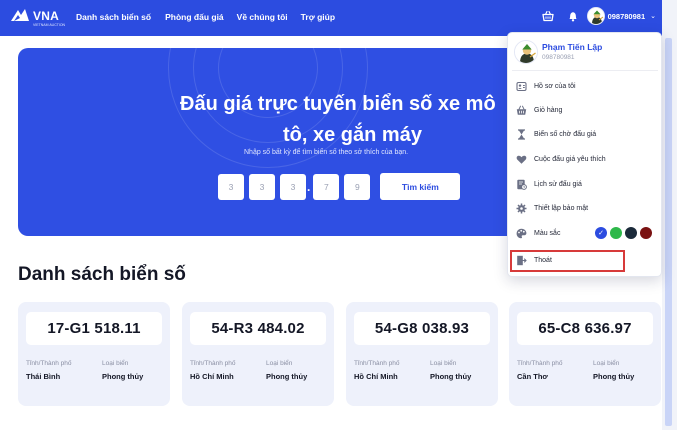 The width and height of the screenshot is (677, 430). I want to click on menu-item-label: Hồ sơ của tôi, so click(555, 86).